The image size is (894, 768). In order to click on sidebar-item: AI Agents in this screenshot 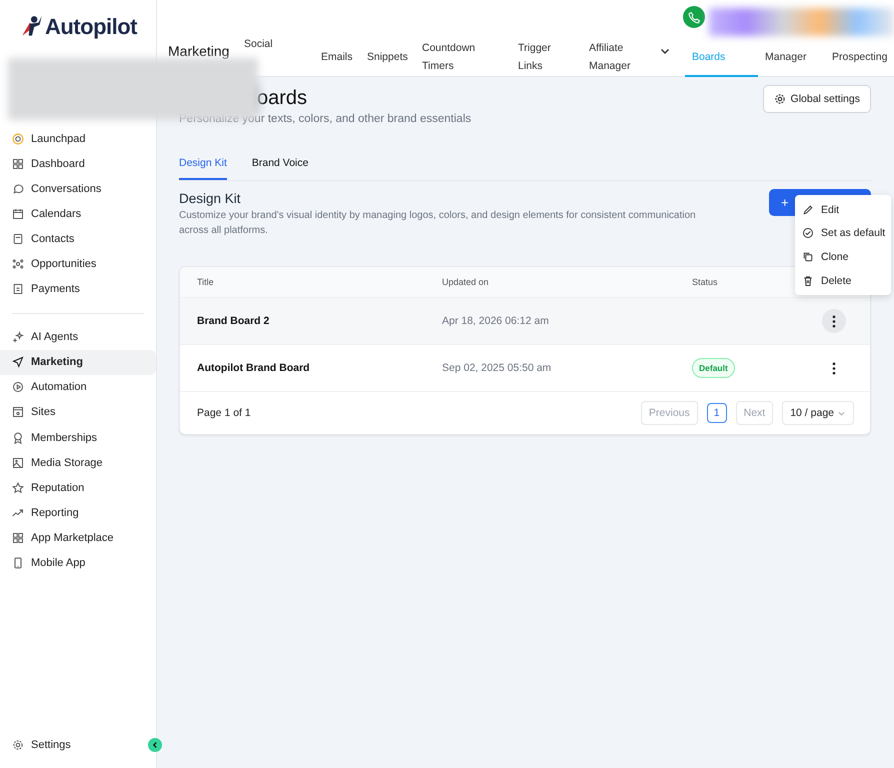, I will do `click(78, 337)`.